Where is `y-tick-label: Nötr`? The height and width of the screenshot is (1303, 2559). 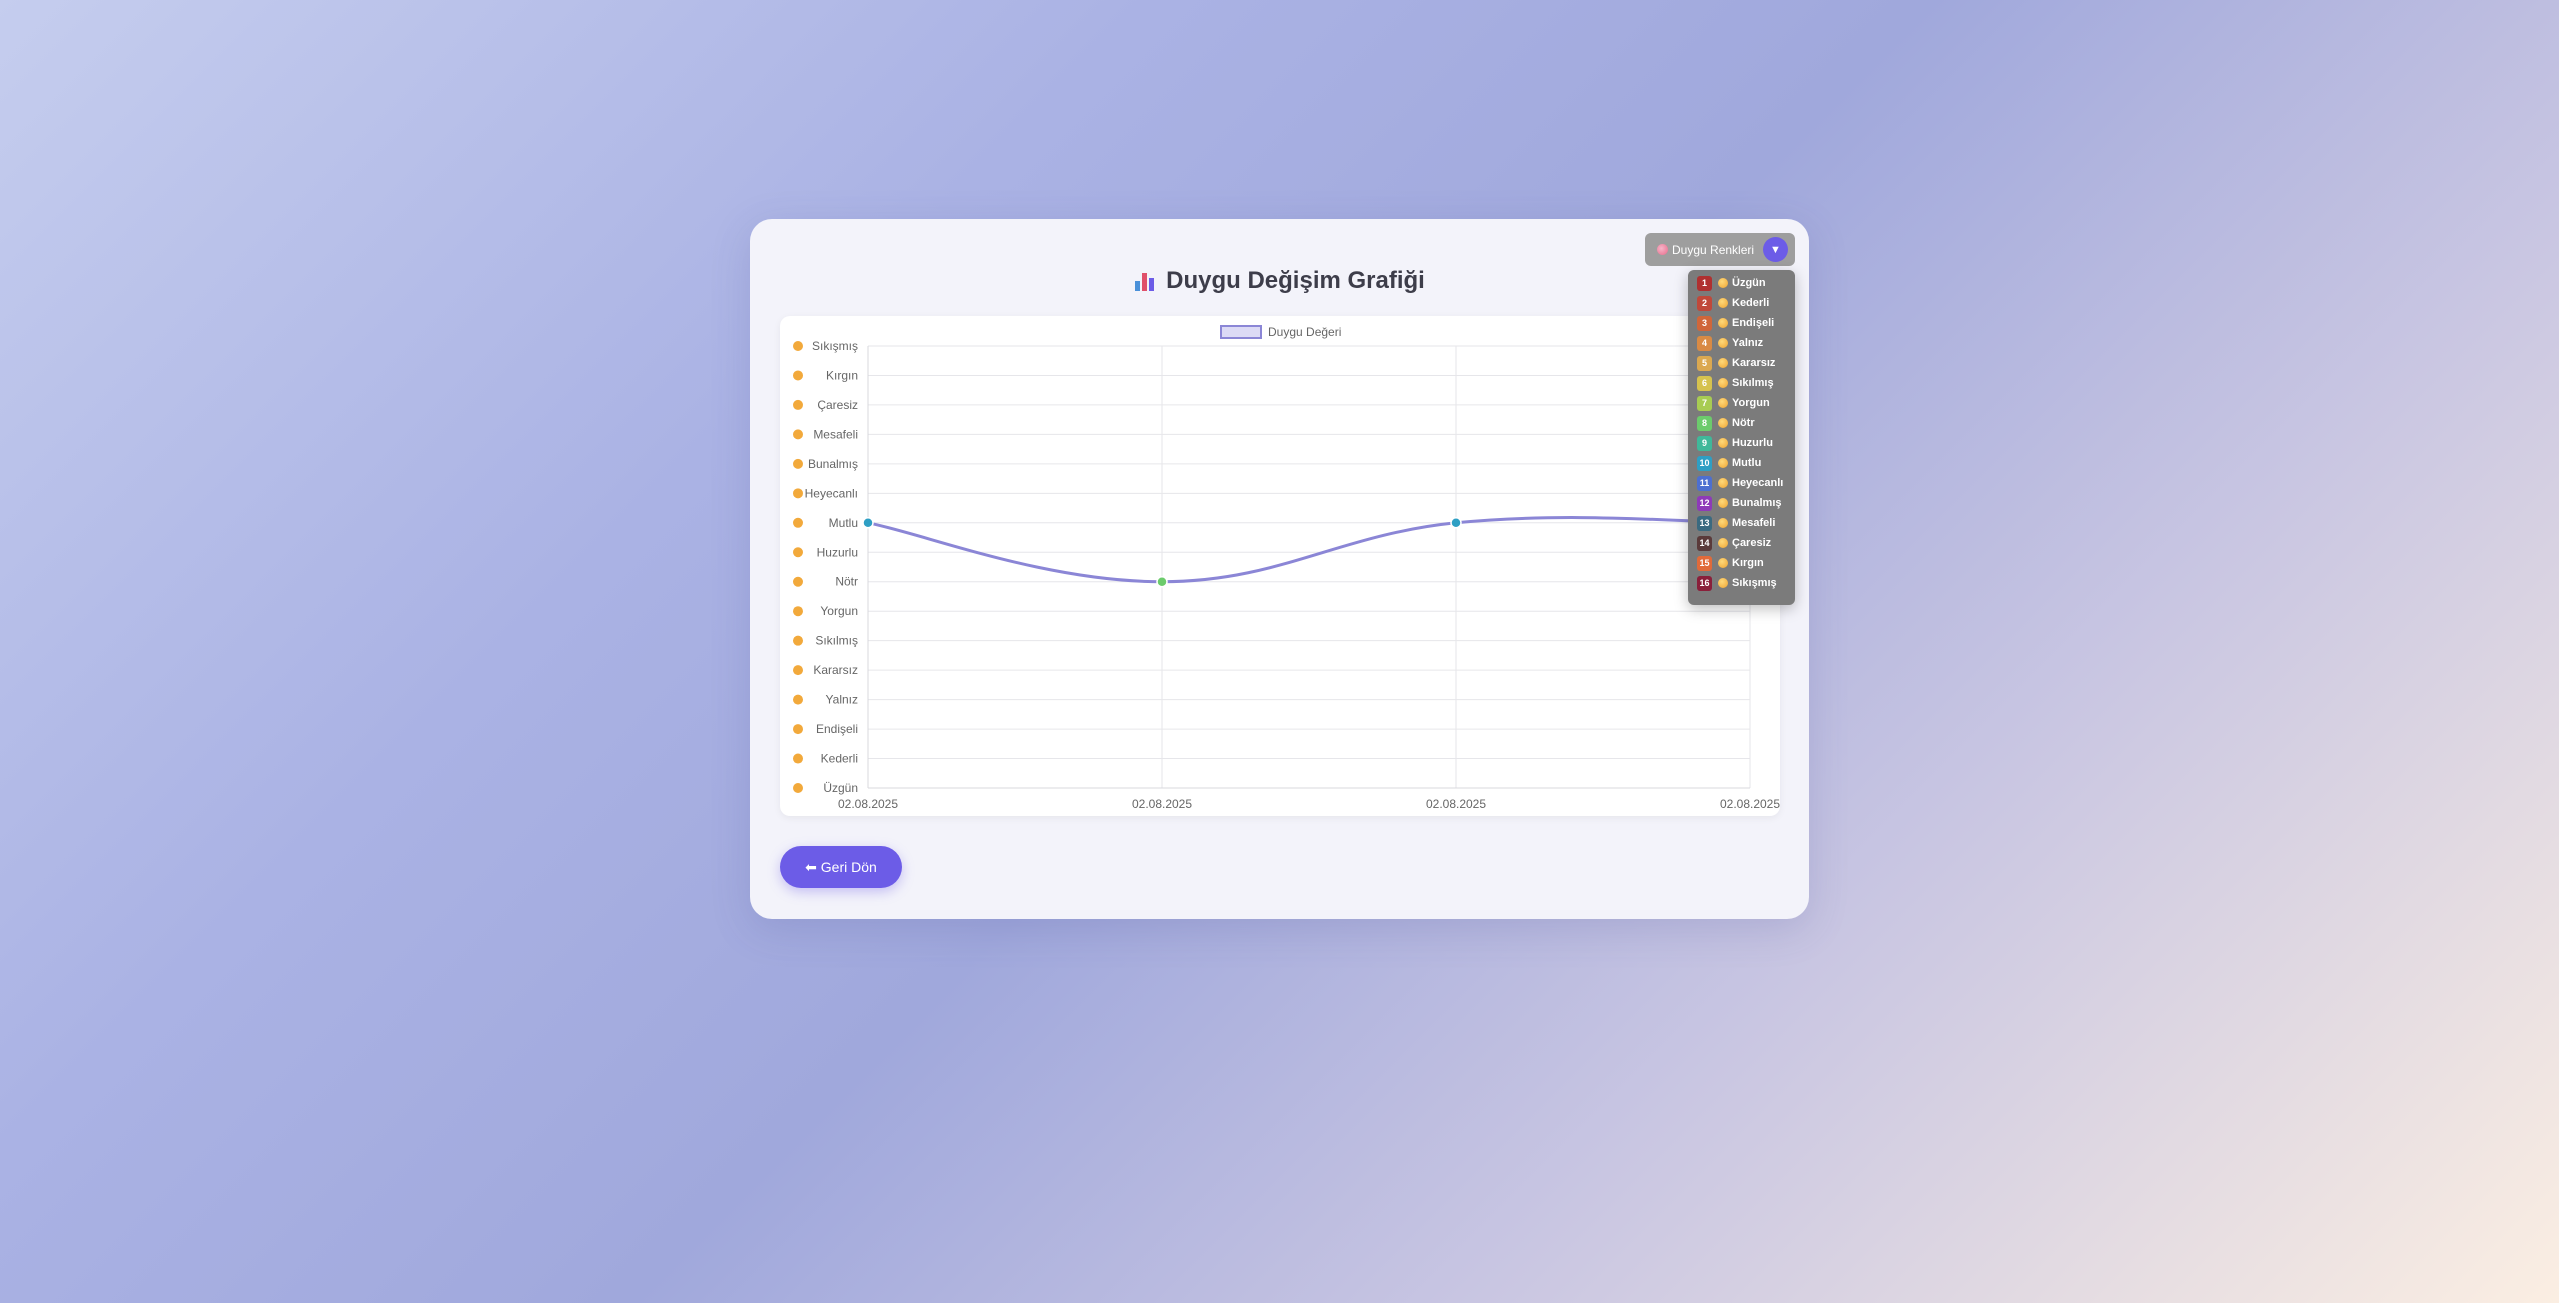 y-tick-label: Nötr is located at coordinates (846, 582).